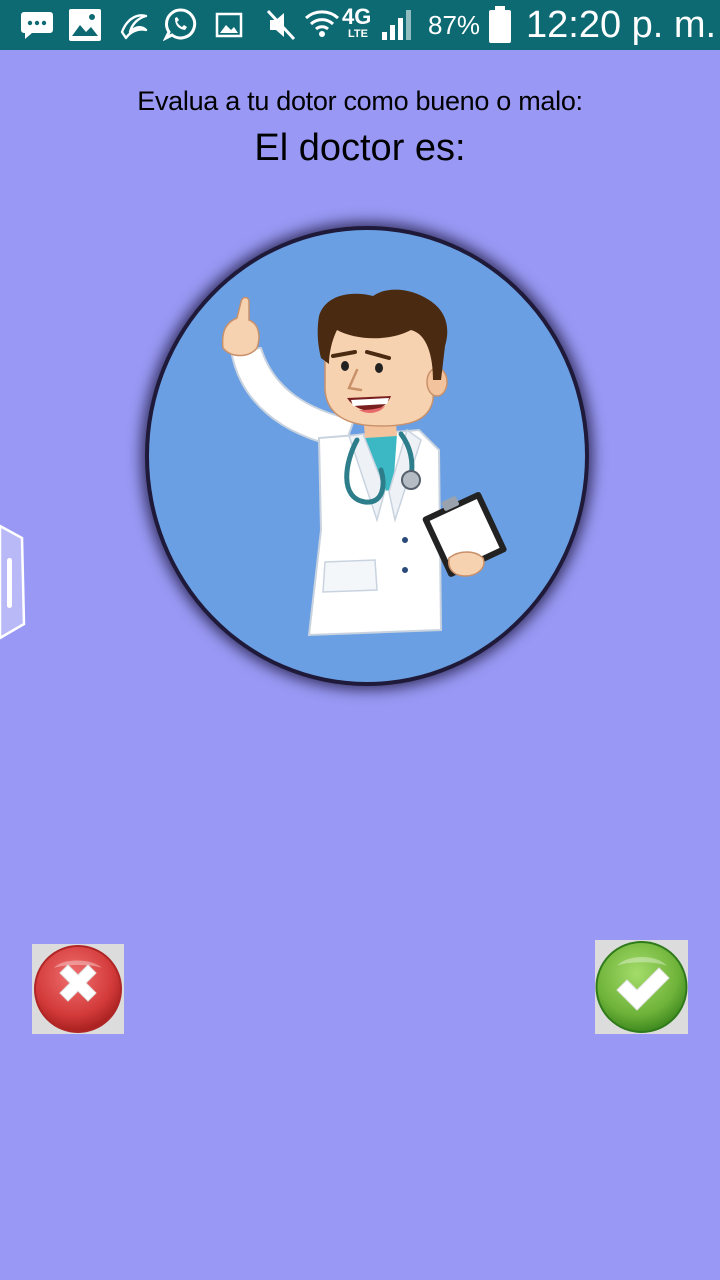  Describe the element at coordinates (500, 24) in the screenshot. I see `battery-icon` at that location.